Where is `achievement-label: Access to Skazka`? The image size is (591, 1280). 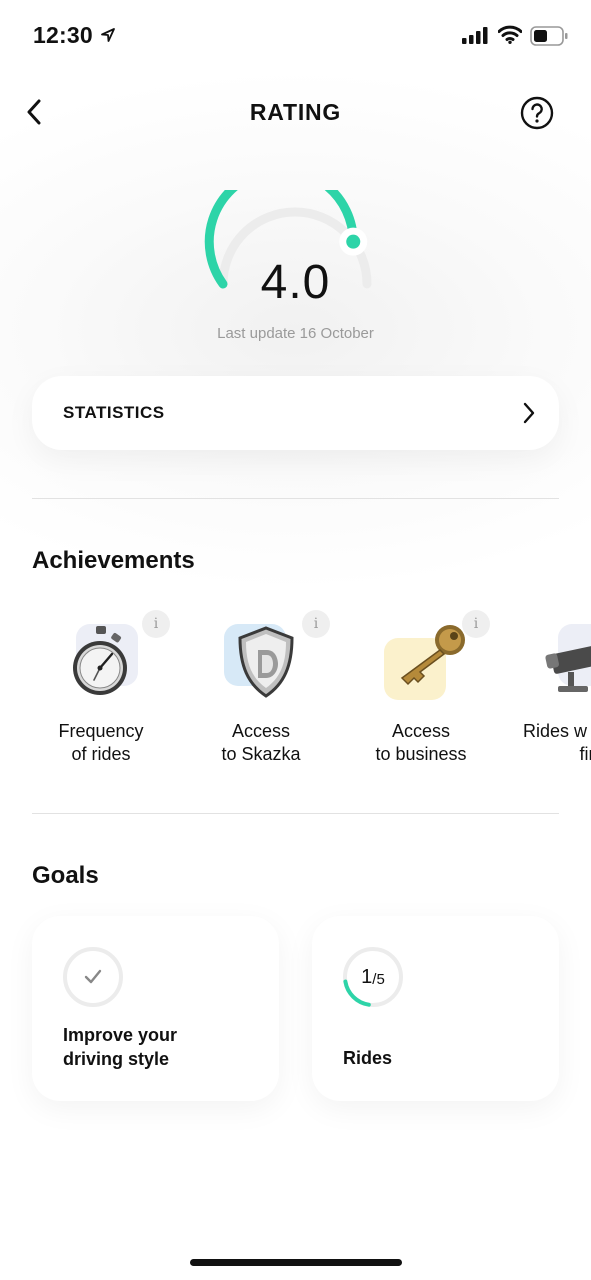 achievement-label: Access to Skazka is located at coordinates (261, 742).